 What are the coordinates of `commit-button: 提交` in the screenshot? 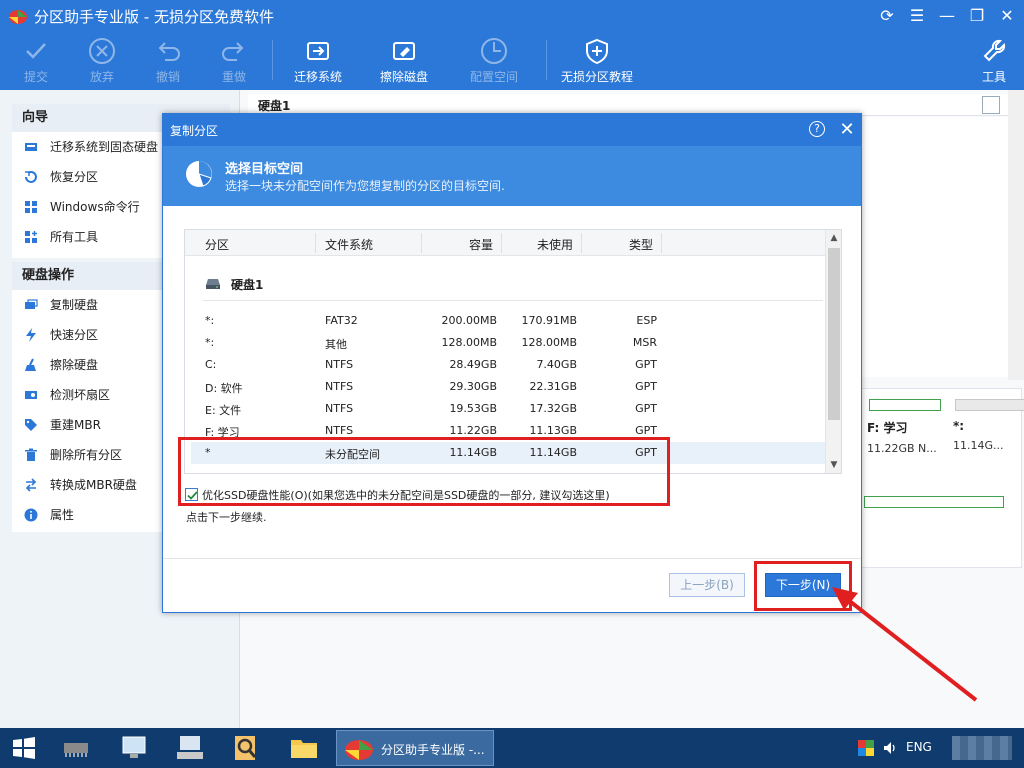 It's located at (36, 61).